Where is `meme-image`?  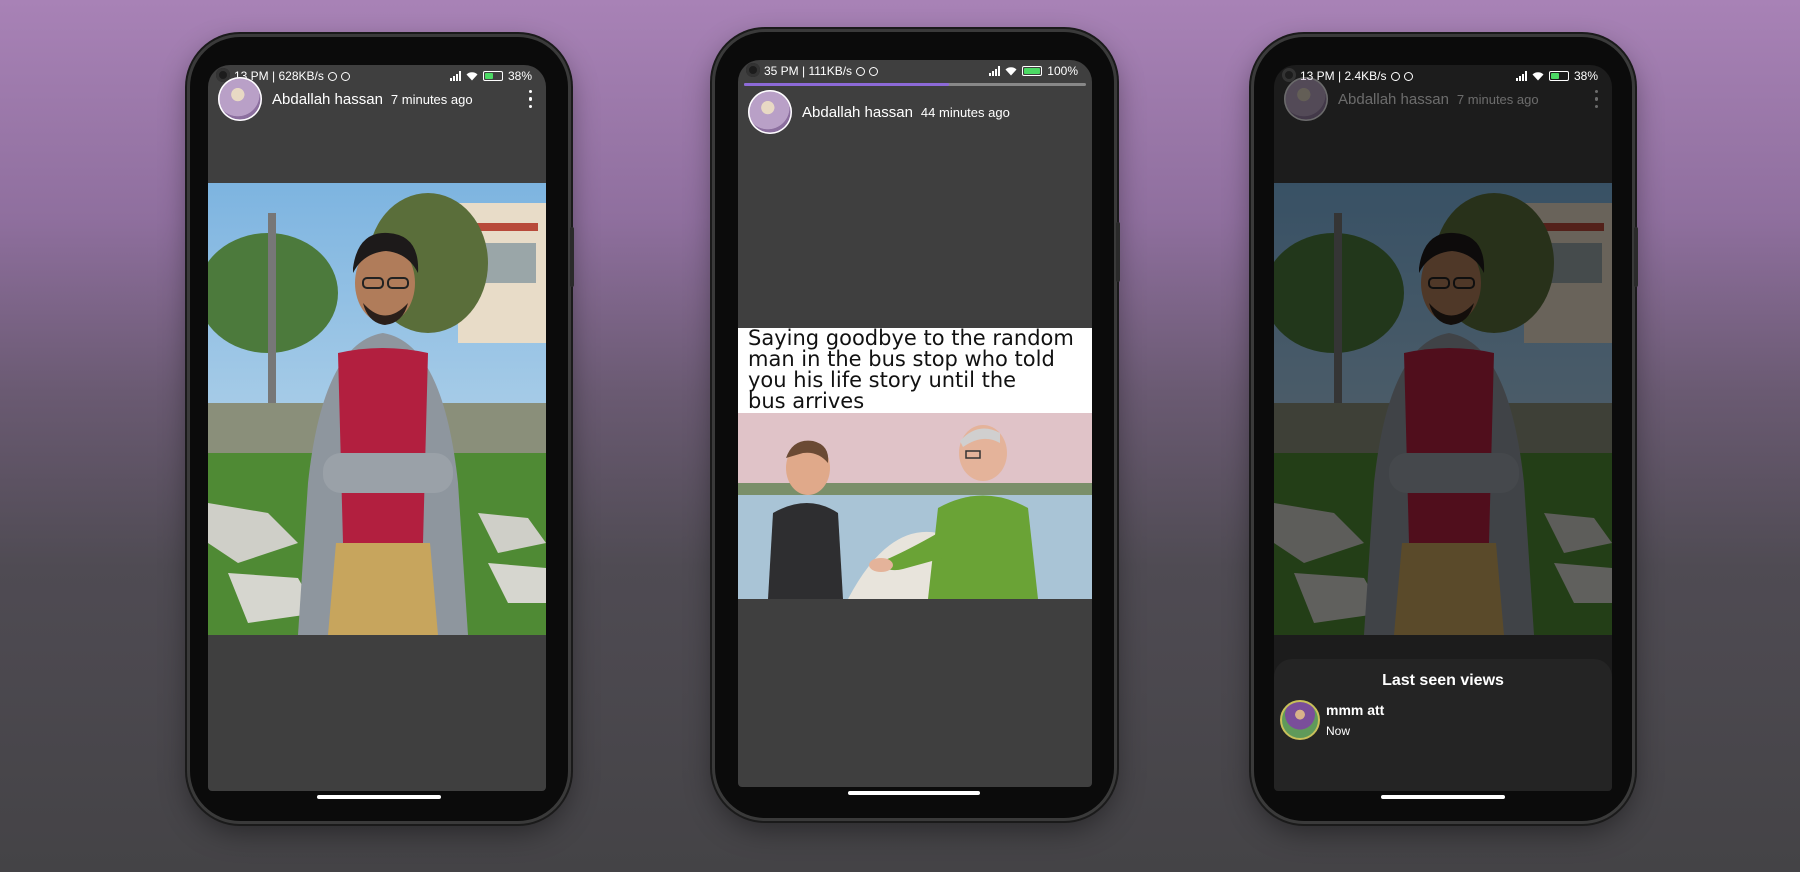
meme-image is located at coordinates (915, 506).